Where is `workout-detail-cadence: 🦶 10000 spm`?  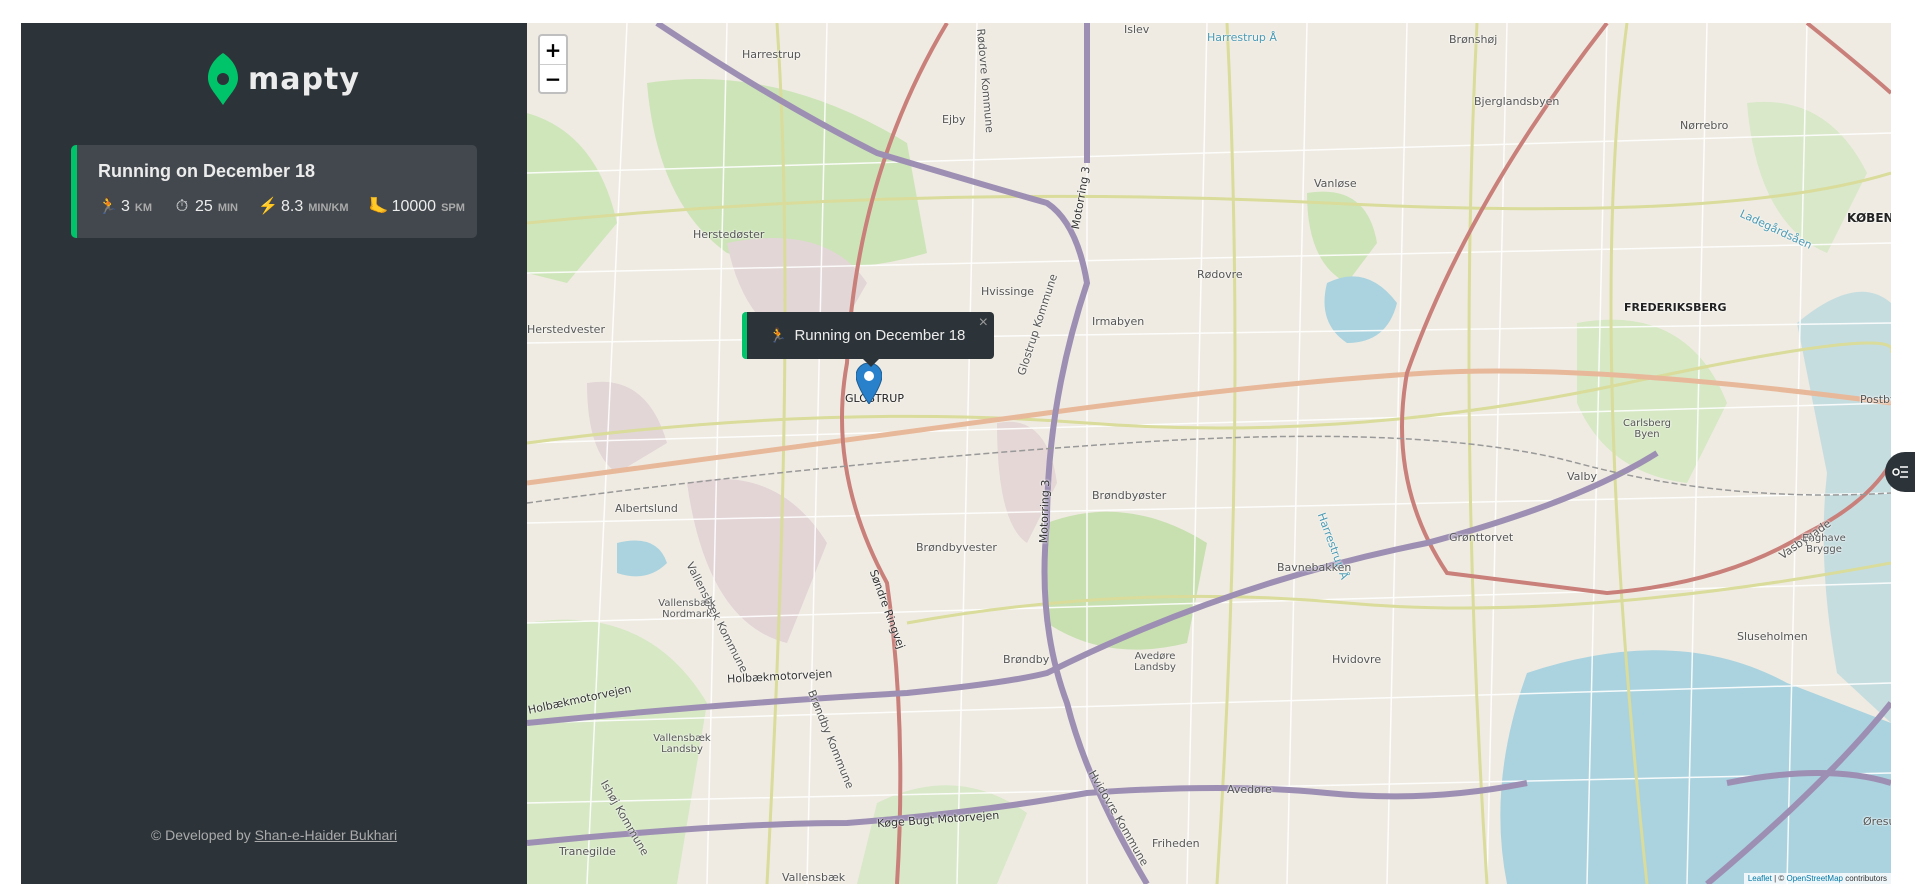
workout-detail-cadence: 🦶 10000 spm is located at coordinates (417, 206).